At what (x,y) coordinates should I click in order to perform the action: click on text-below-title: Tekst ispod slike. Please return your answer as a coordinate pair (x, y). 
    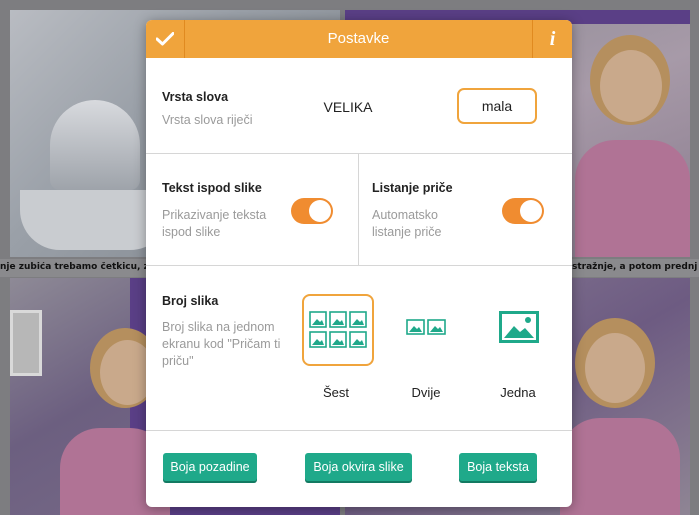
    Looking at the image, I should click on (212, 188).